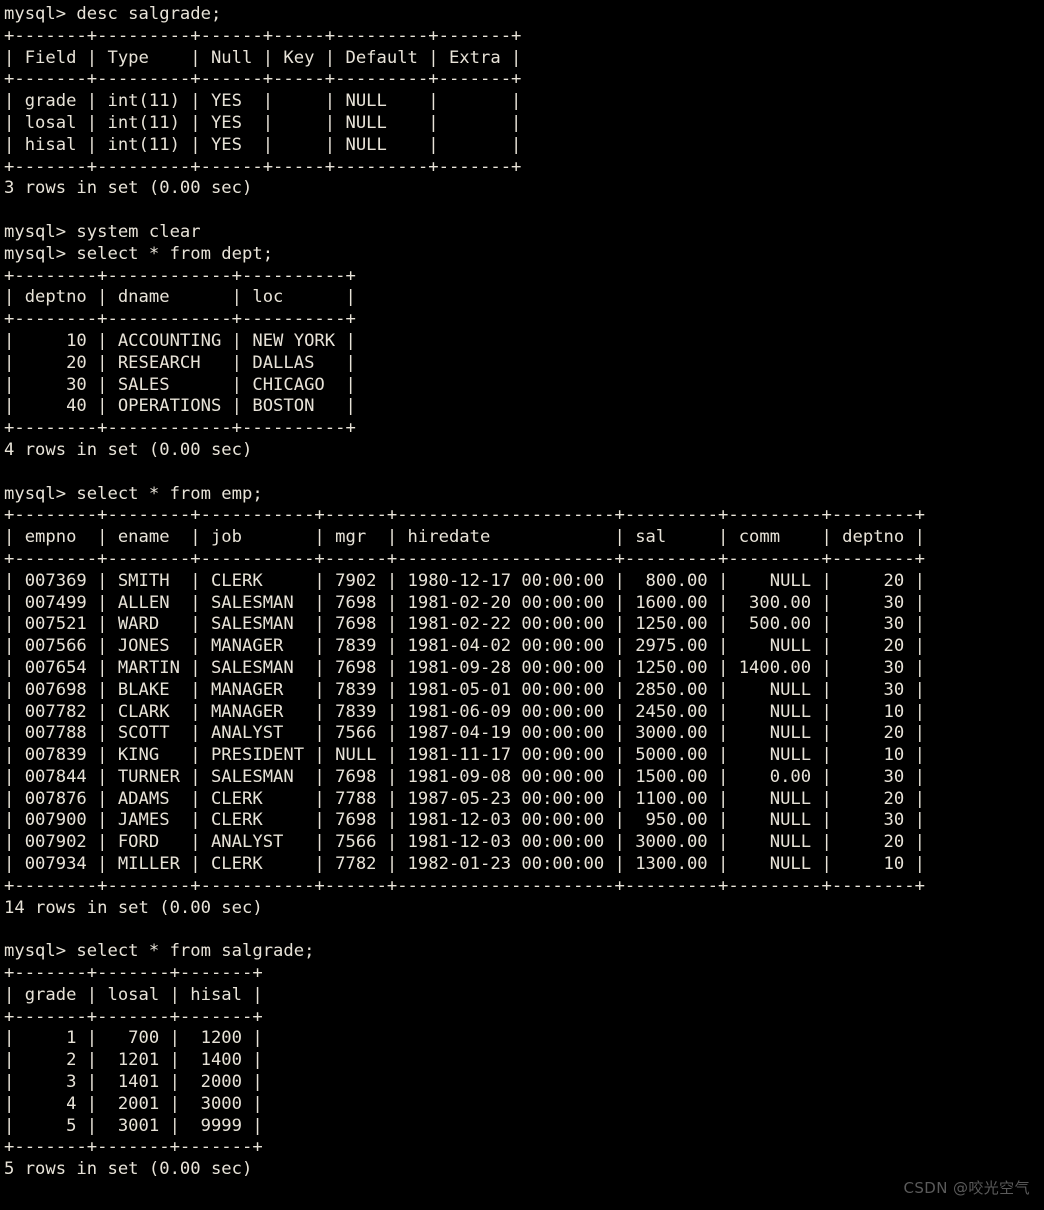 The image size is (1044, 1210). What do you see at coordinates (139, 253) in the screenshot?
I see `terminal-command-line: mysql> select * from dept;` at bounding box center [139, 253].